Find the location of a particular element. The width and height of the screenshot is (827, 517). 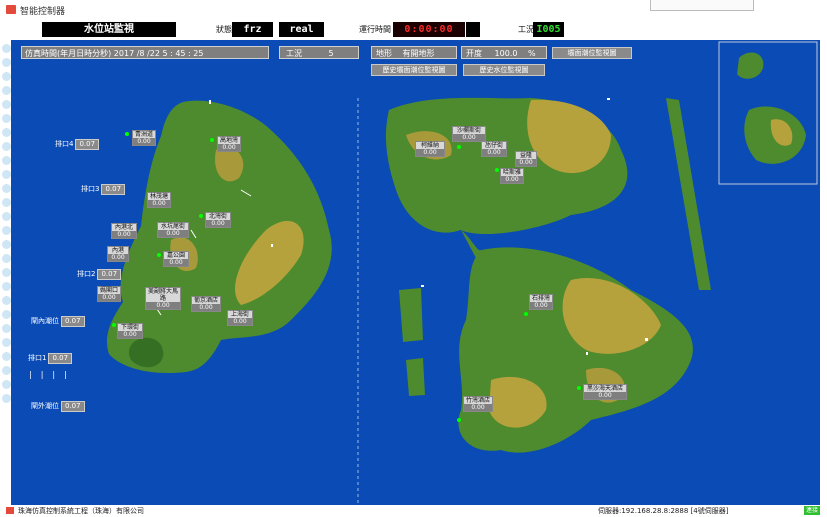

status-label: 狀態 is located at coordinates (224, 29).